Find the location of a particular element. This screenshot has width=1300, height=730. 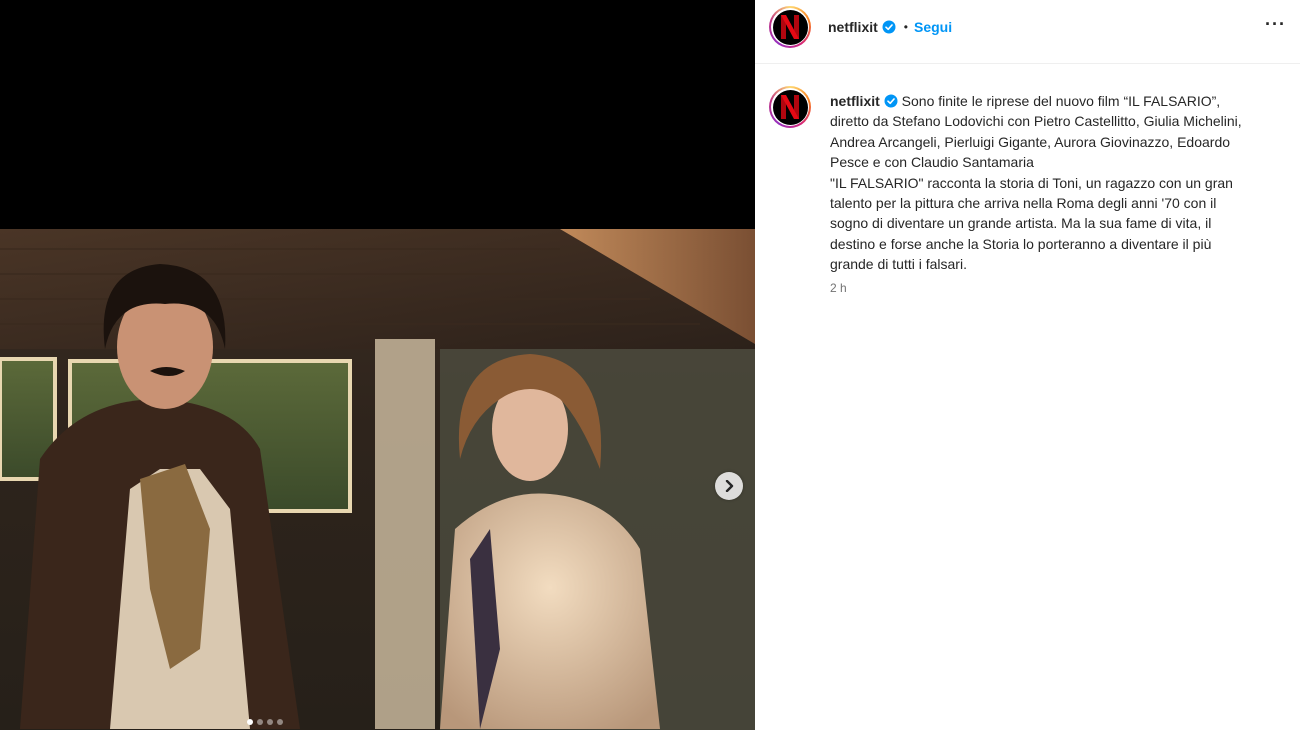

header-avatar is located at coordinates (790, 27).